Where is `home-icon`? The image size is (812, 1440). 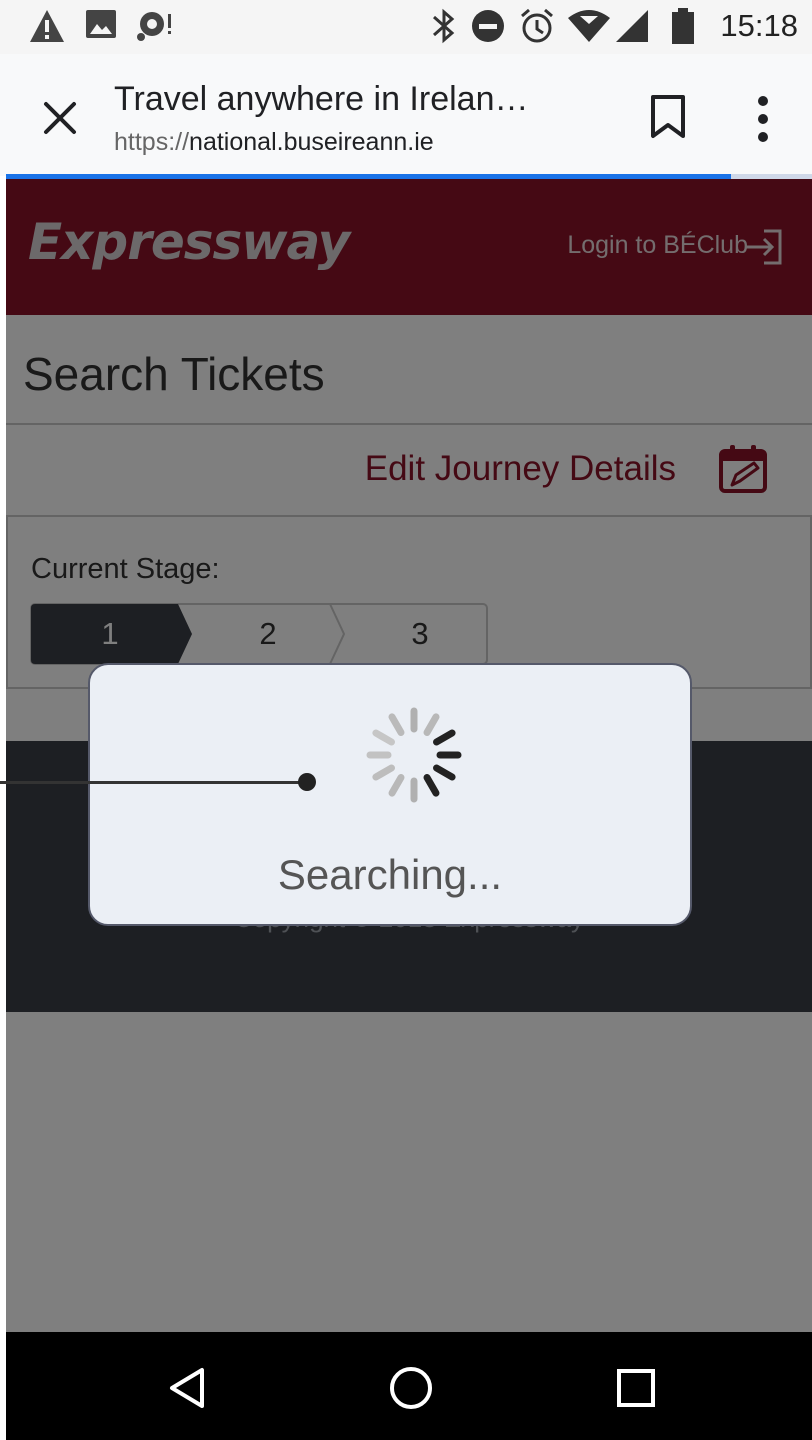 home-icon is located at coordinates (411, 1388).